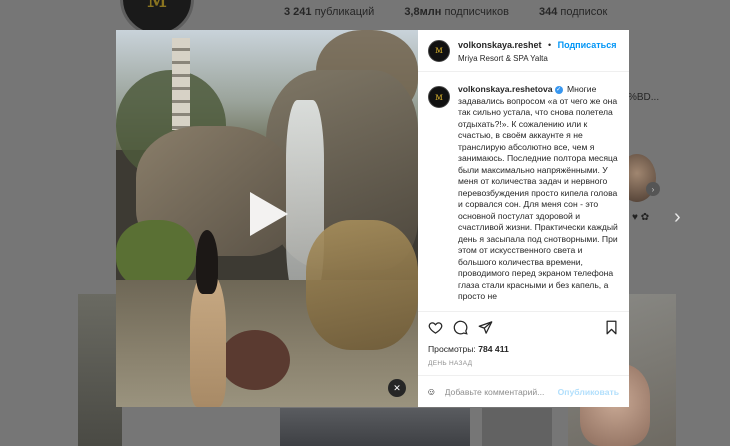  Describe the element at coordinates (439, 97) in the screenshot. I see `caption-avatar: ᴍ` at that location.